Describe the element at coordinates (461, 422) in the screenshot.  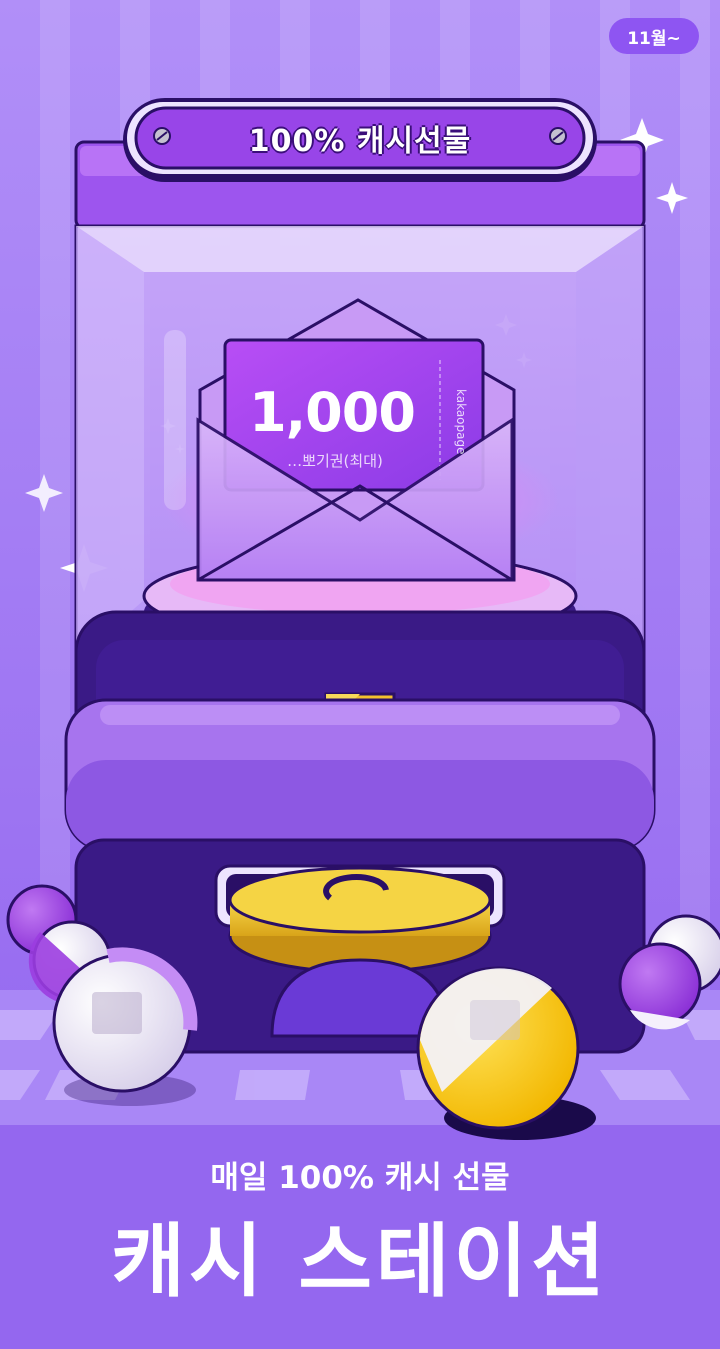
I see `ticket-brand: kakaopage` at that location.